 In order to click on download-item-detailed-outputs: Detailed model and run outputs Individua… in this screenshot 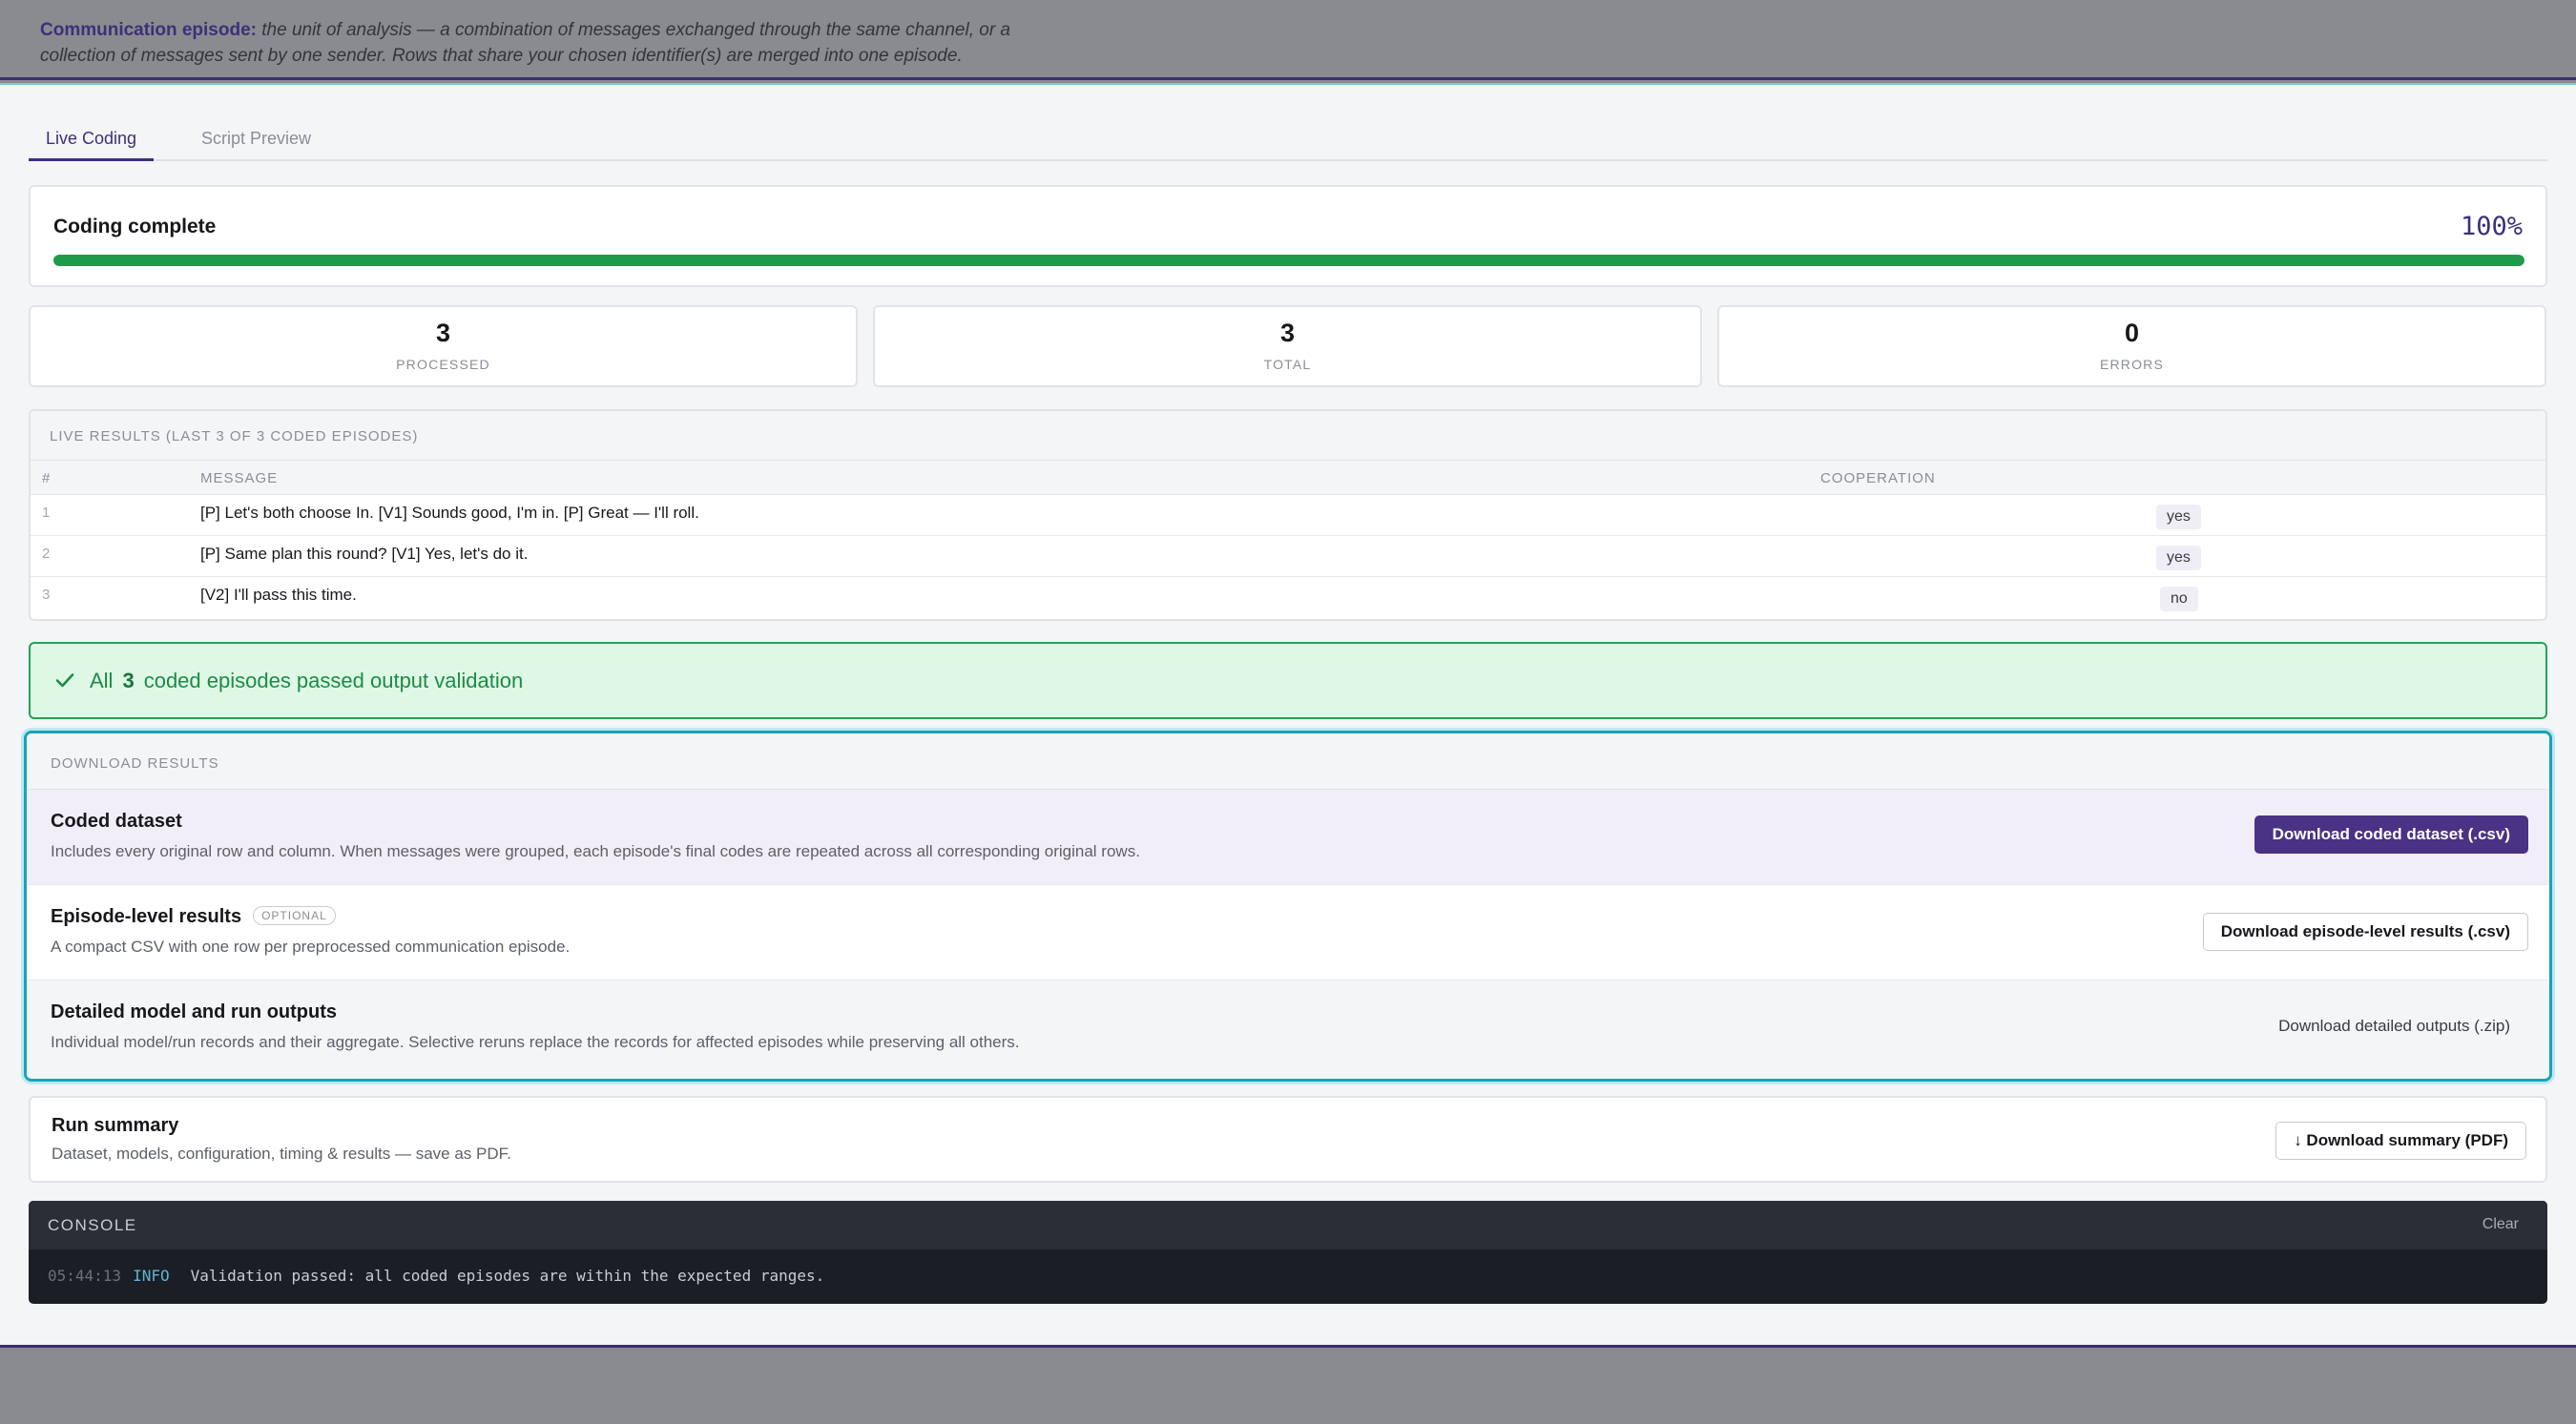, I will do `click(1288, 1029)`.